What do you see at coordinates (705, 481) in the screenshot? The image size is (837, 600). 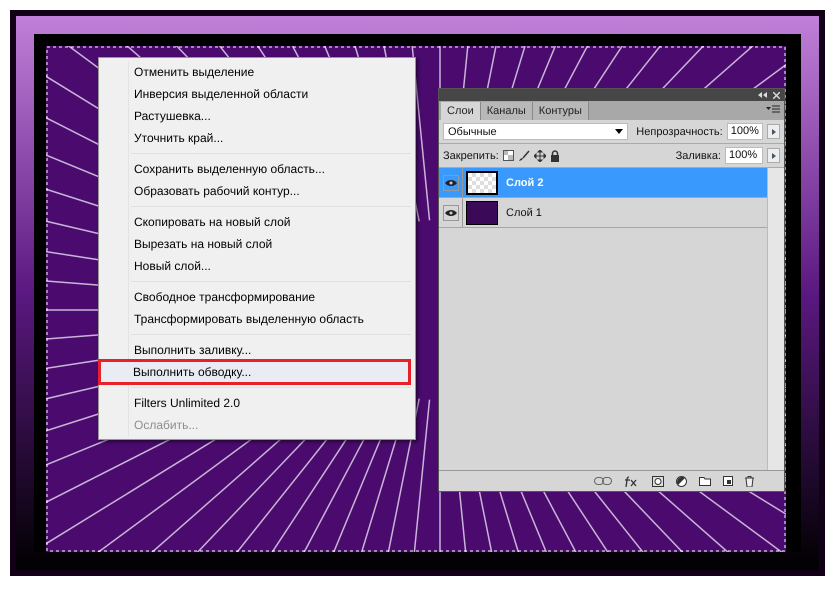 I see `folder-icon` at bounding box center [705, 481].